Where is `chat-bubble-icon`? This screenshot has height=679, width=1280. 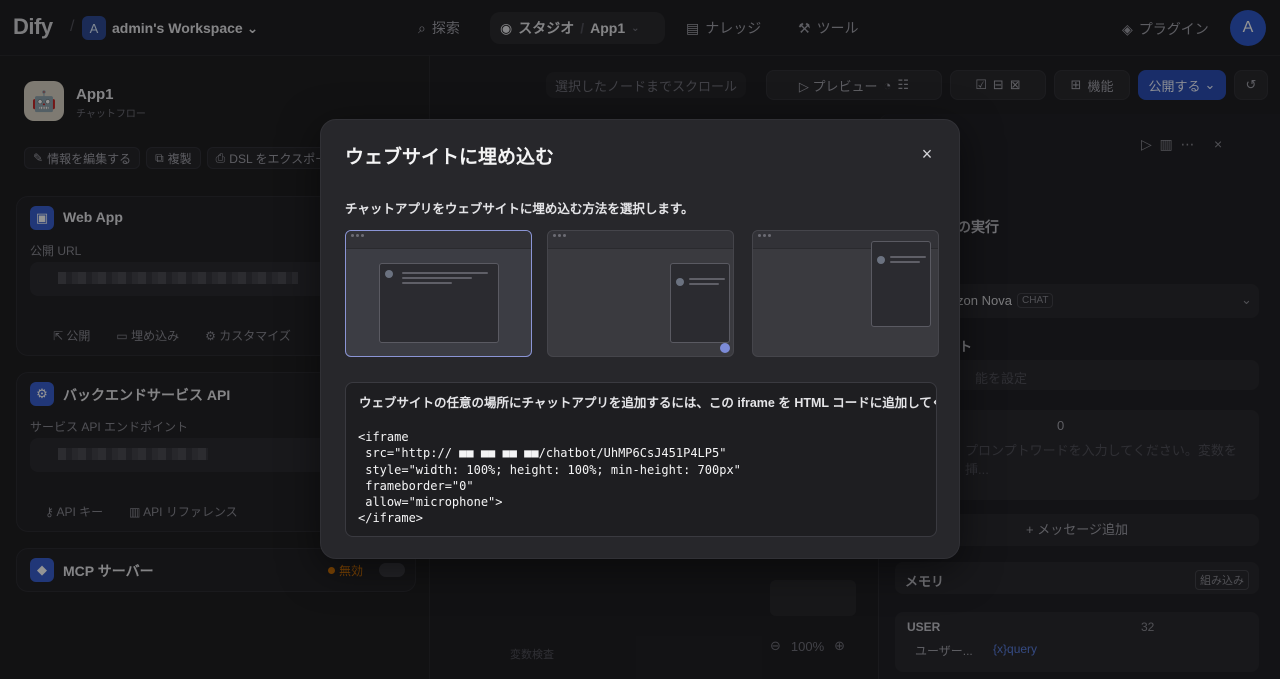 chat-bubble-icon is located at coordinates (725, 348).